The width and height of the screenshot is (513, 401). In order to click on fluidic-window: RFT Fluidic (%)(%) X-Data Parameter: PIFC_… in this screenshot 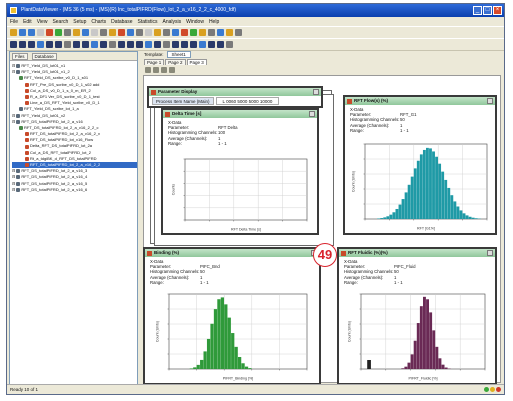, I will do `click(417, 316)`.